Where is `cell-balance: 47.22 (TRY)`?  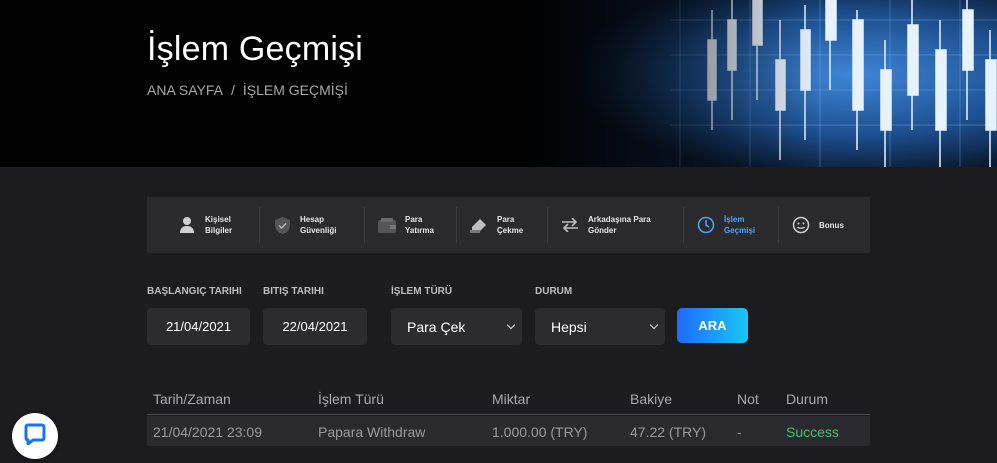
cell-balance: 47.22 (TRY) is located at coordinates (668, 432).